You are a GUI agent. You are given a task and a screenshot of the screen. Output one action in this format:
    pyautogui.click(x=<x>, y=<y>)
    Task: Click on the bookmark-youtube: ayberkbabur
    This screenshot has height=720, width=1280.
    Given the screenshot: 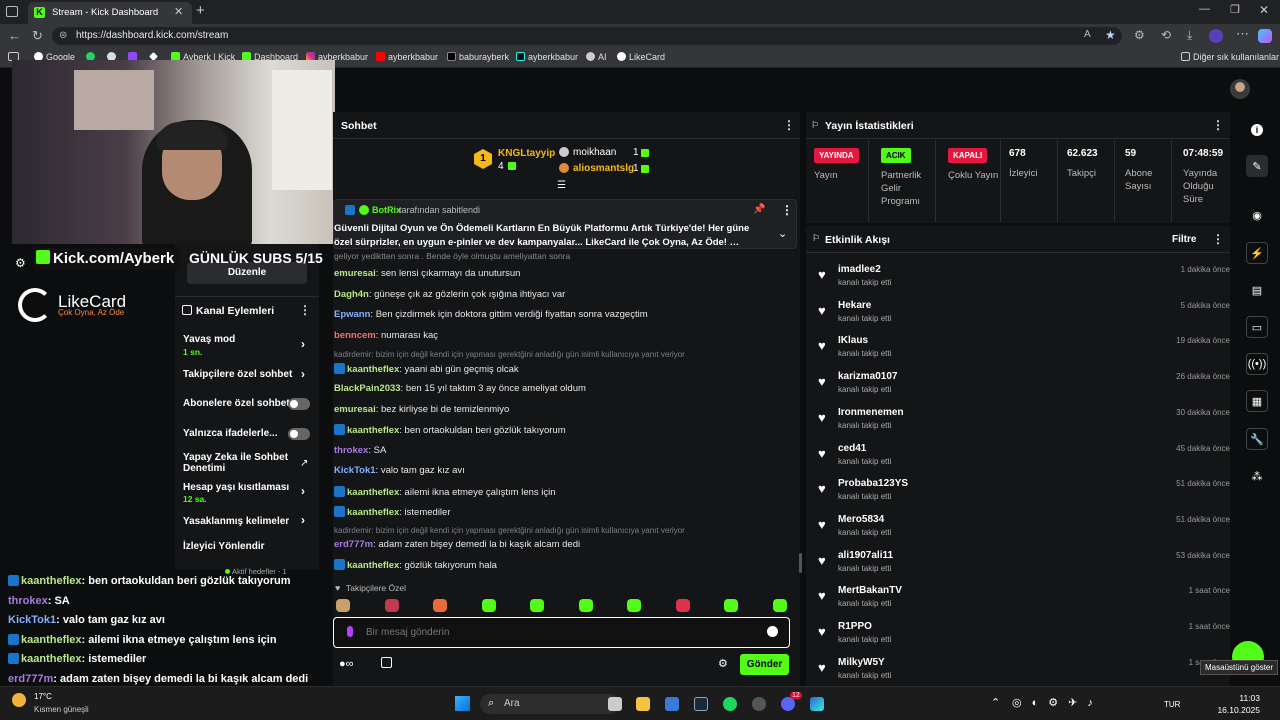 What is the action you would take?
    pyautogui.click(x=407, y=57)
    